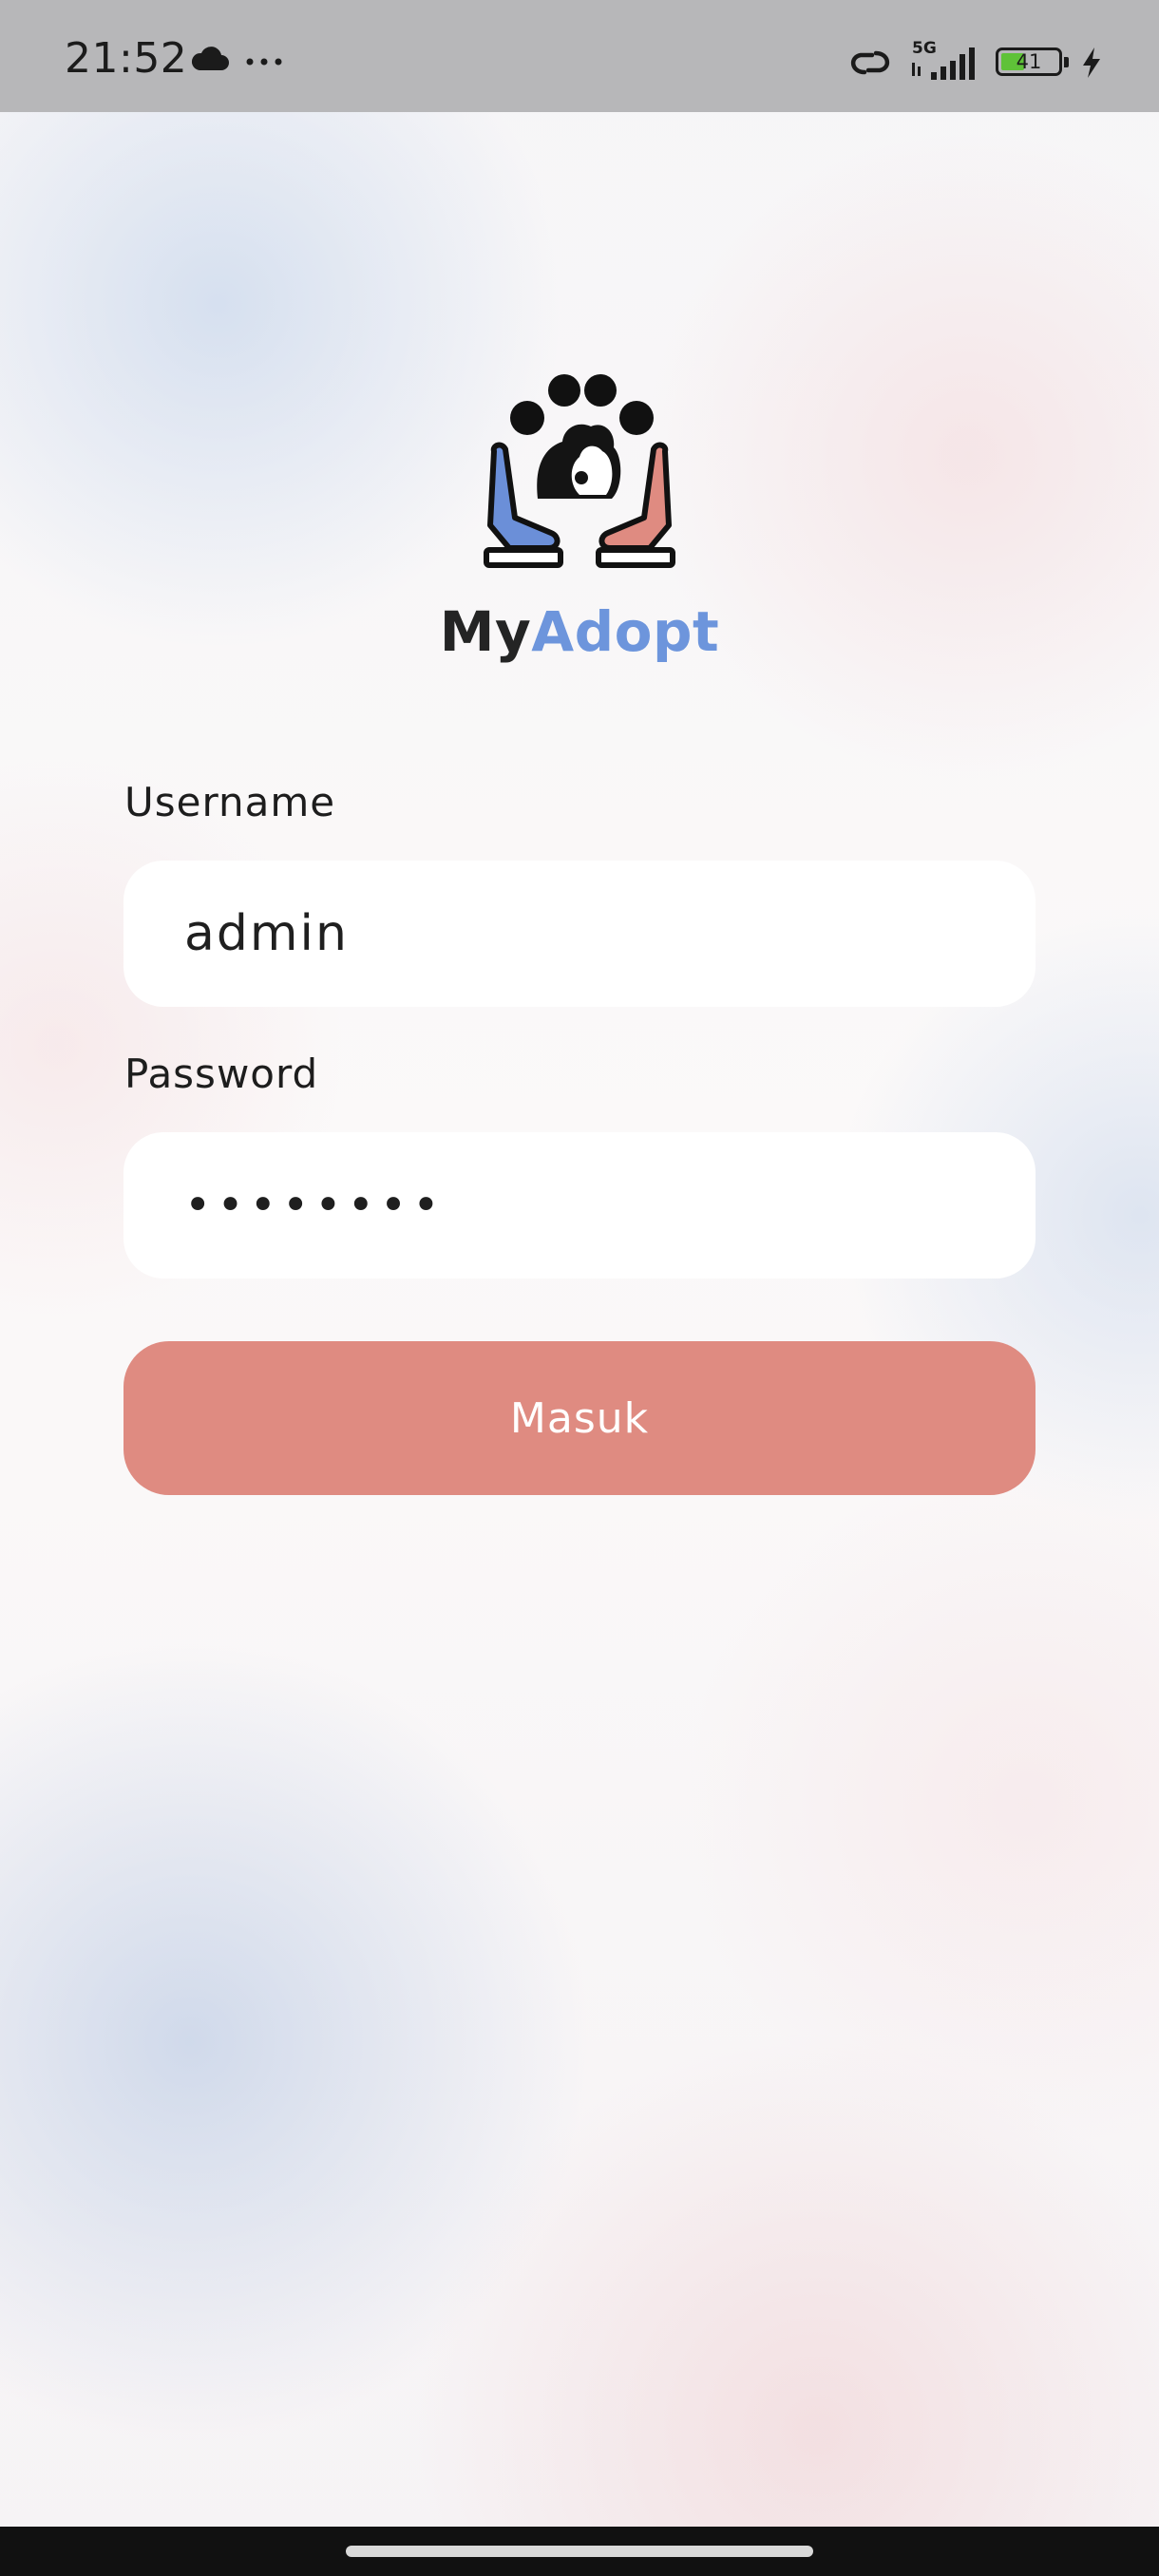 The height and width of the screenshot is (2576, 1159). I want to click on signal-icon: 5G, so click(943, 59).